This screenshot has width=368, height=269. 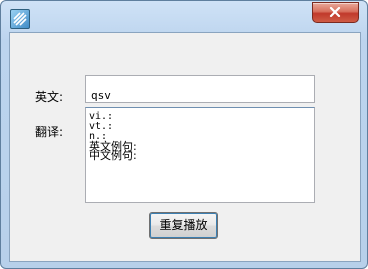 What do you see at coordinates (49, 97) in the screenshot?
I see `english-label: 英文:` at bounding box center [49, 97].